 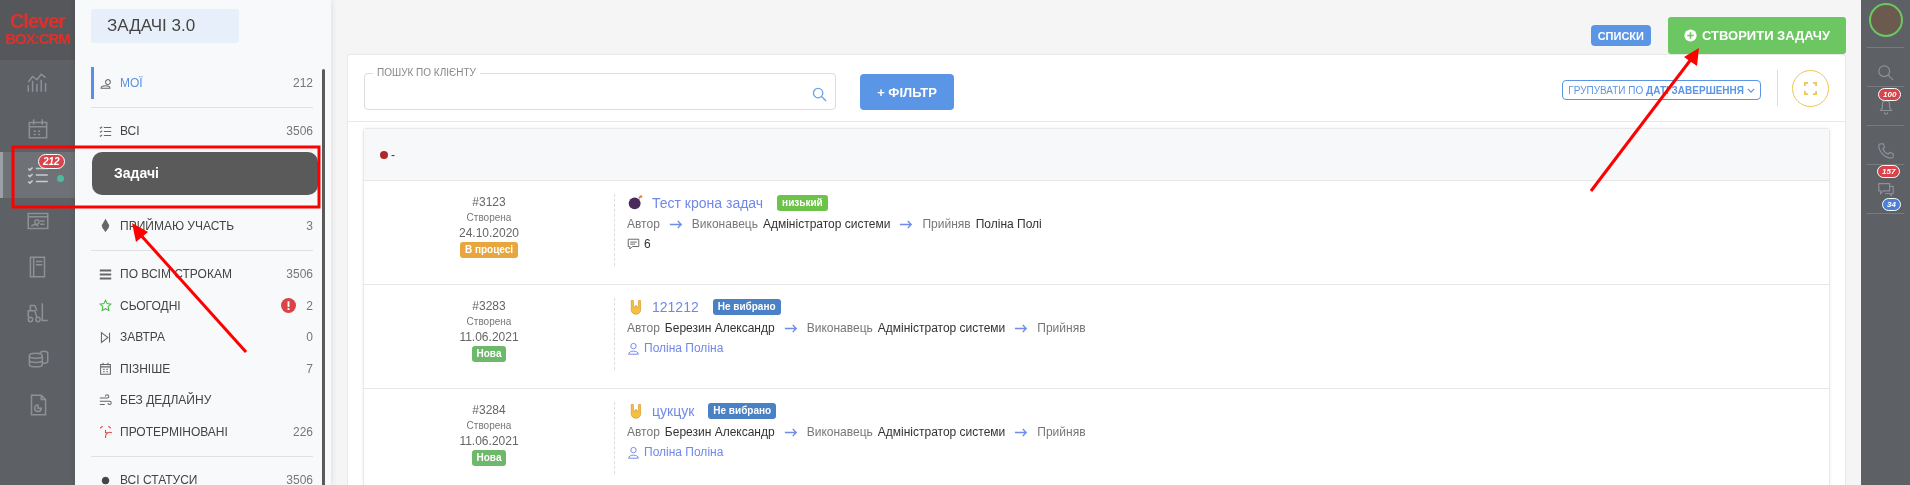 I want to click on menu-item: МОЇ 212, so click(x=202, y=83).